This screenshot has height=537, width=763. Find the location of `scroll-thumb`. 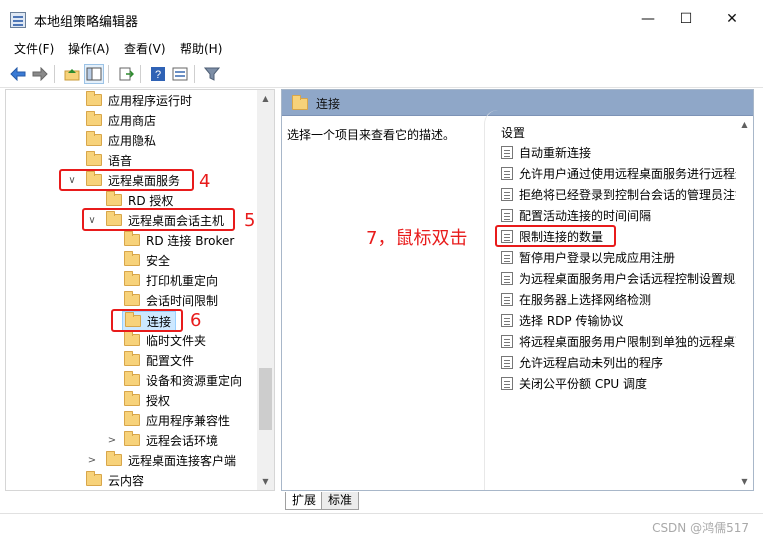

scroll-thumb is located at coordinates (265, 399).